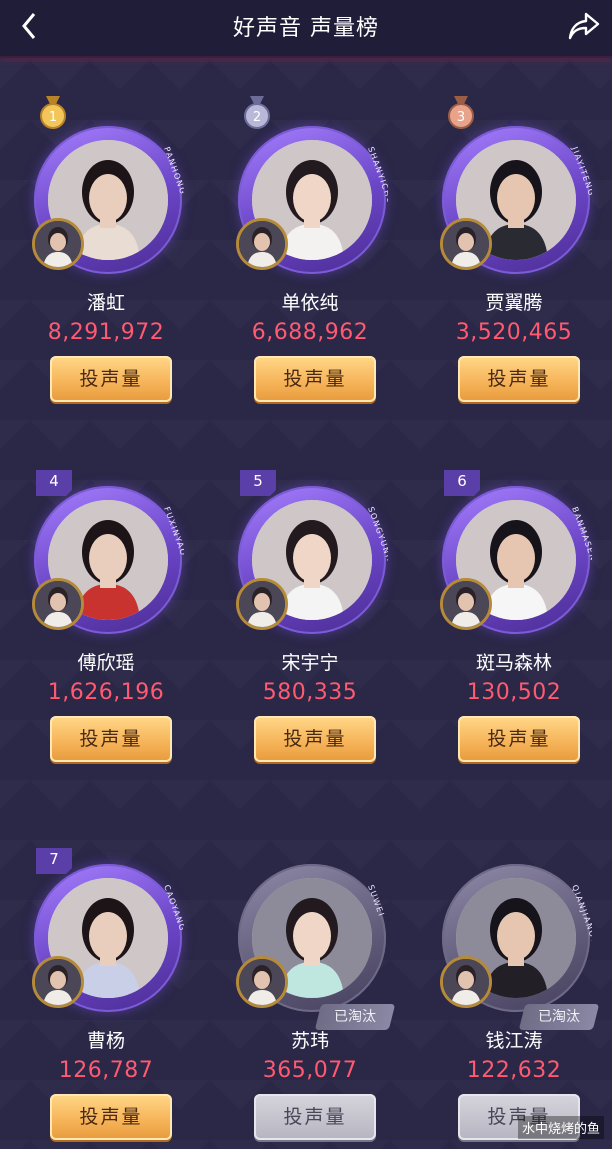 This screenshot has height=1149, width=612. What do you see at coordinates (514, 1041) in the screenshot?
I see `contestant-name: 钱江涛` at bounding box center [514, 1041].